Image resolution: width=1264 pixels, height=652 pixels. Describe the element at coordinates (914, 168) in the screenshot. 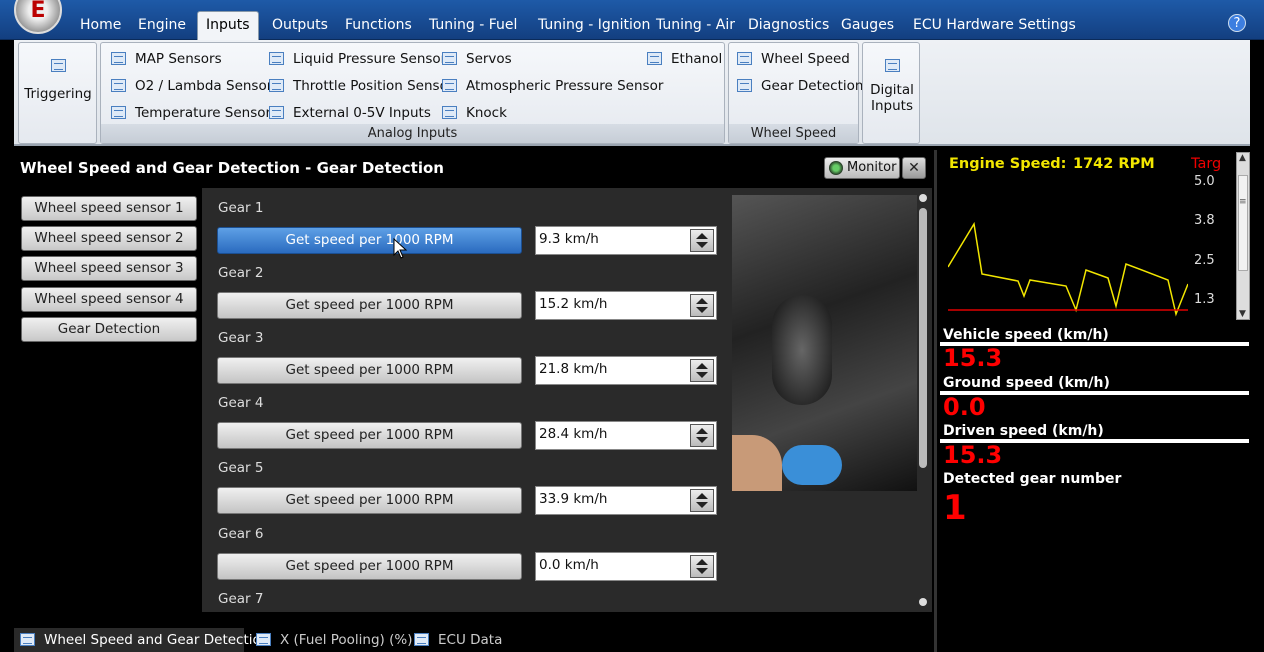

I see `close-button: ✕` at that location.